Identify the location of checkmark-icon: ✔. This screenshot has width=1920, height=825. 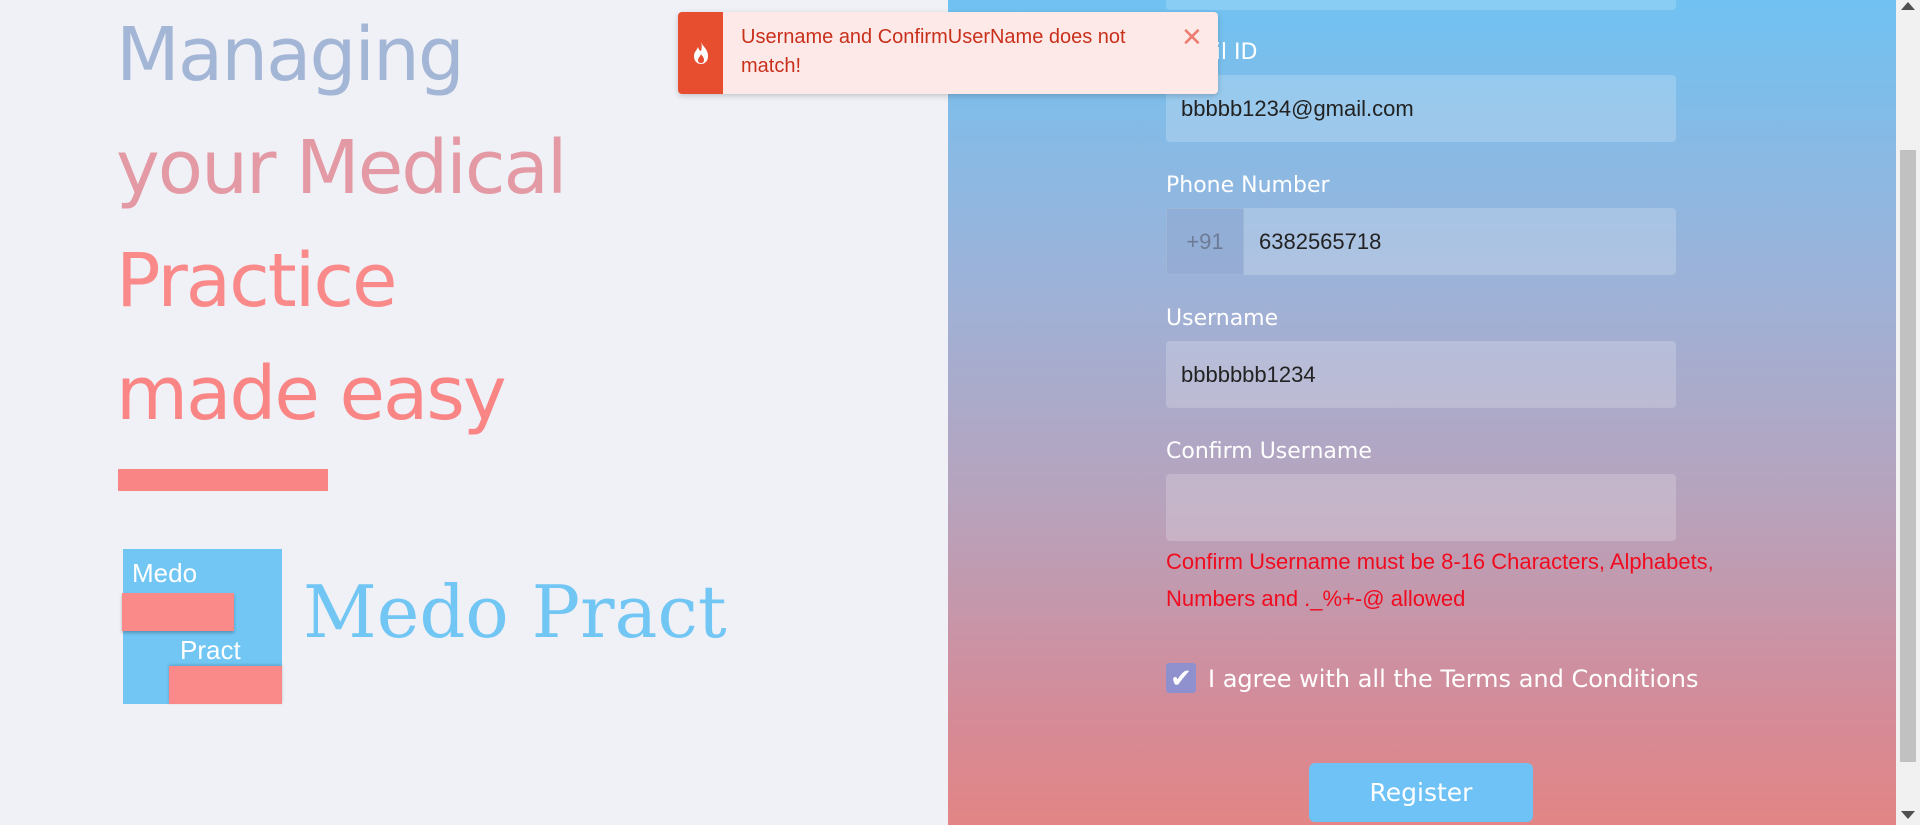
(1181, 678).